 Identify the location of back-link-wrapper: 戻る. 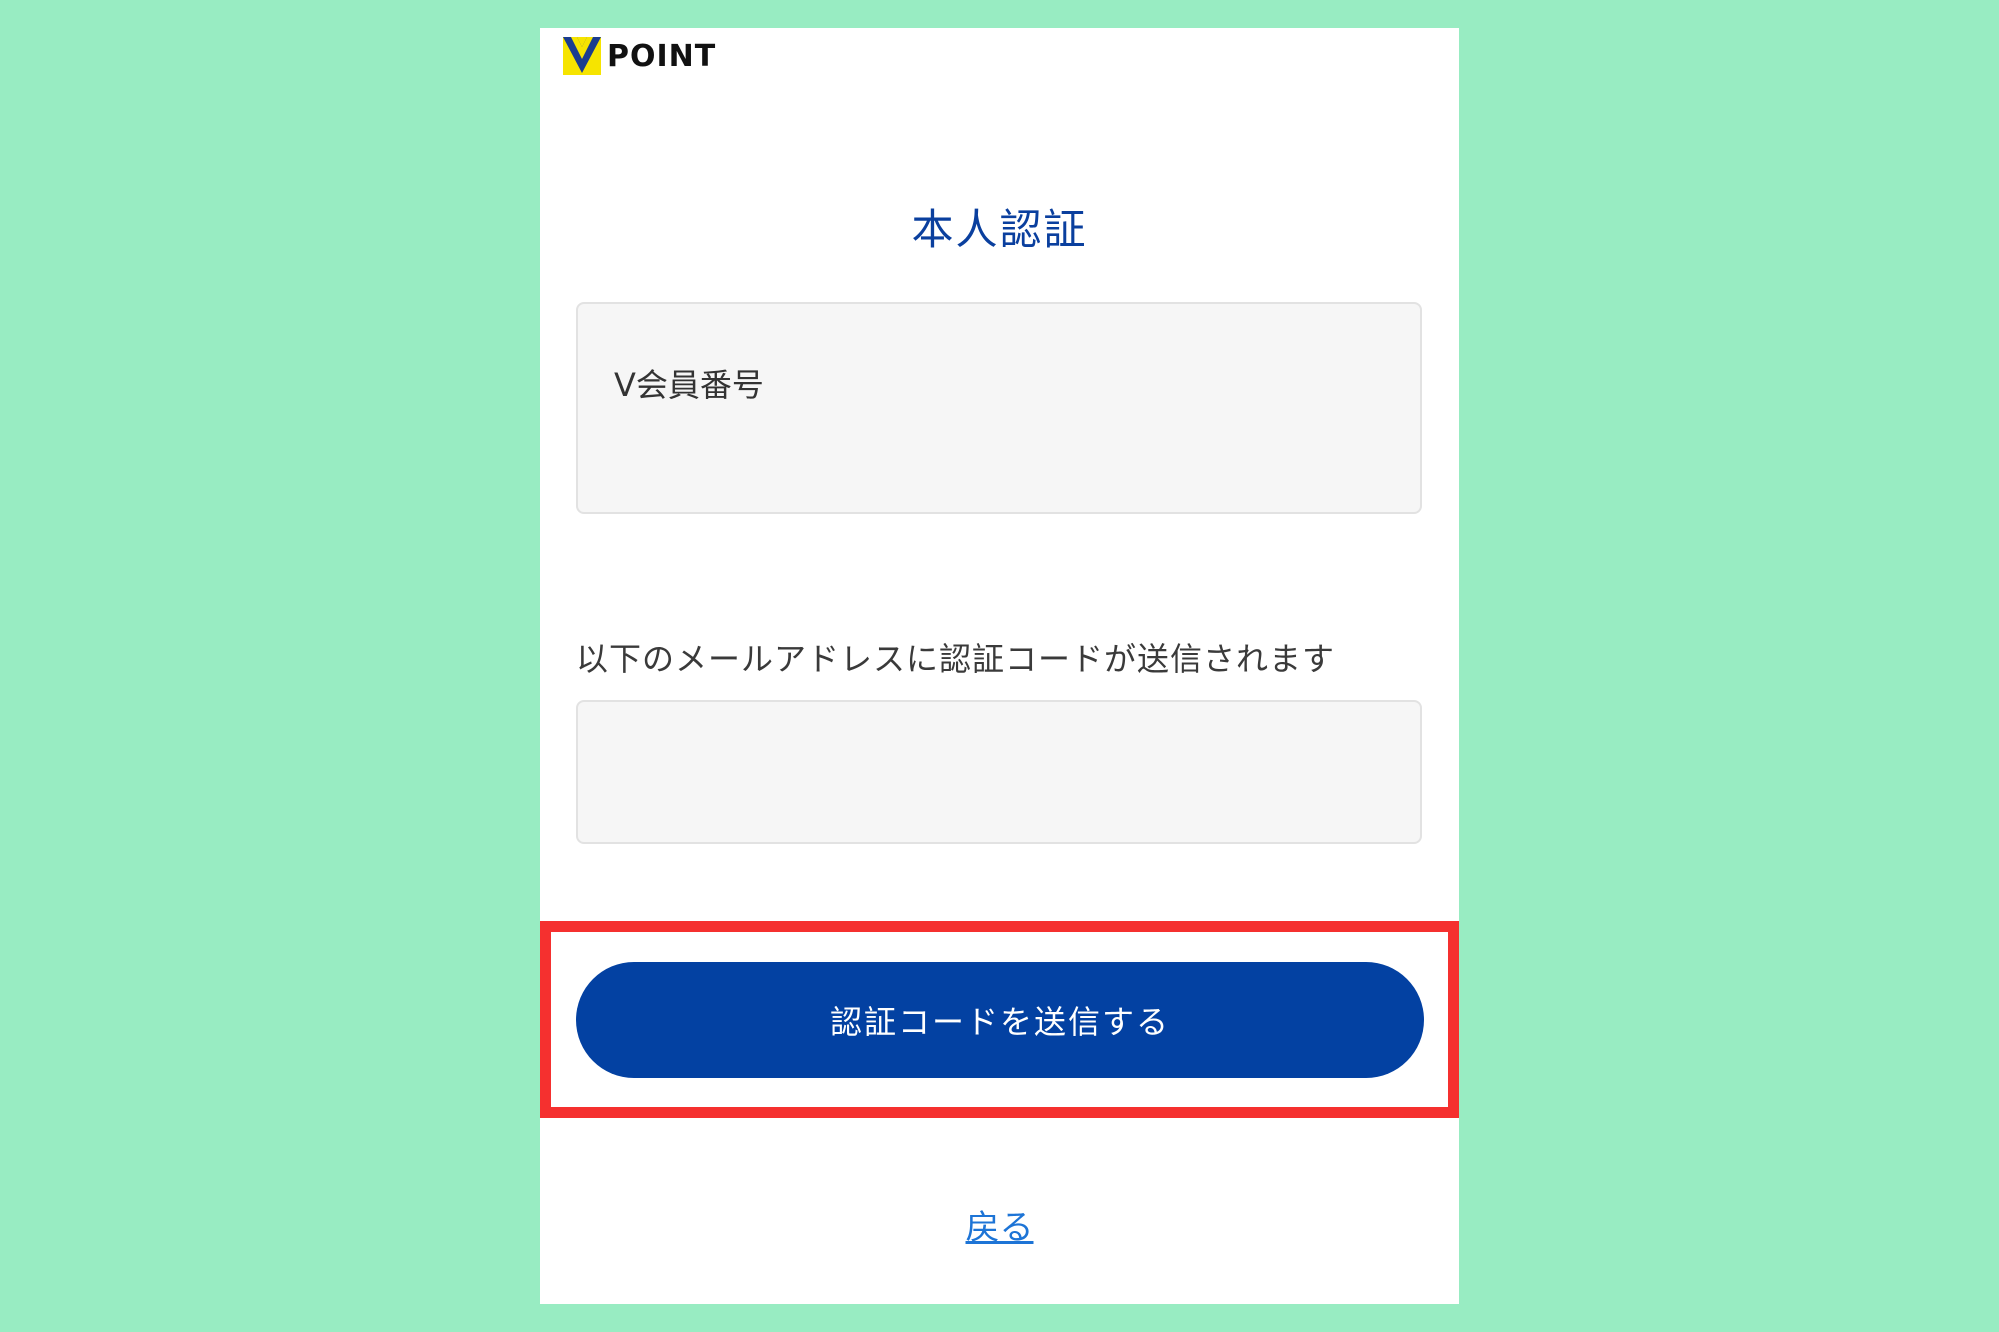
(999, 1224).